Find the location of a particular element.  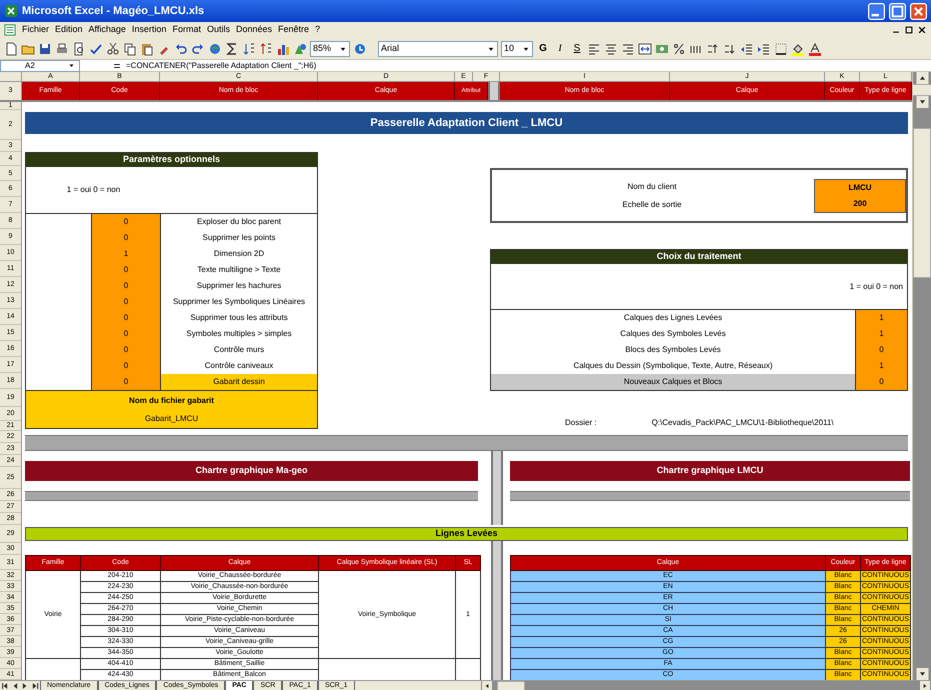

font-color-icon is located at coordinates (815, 49).